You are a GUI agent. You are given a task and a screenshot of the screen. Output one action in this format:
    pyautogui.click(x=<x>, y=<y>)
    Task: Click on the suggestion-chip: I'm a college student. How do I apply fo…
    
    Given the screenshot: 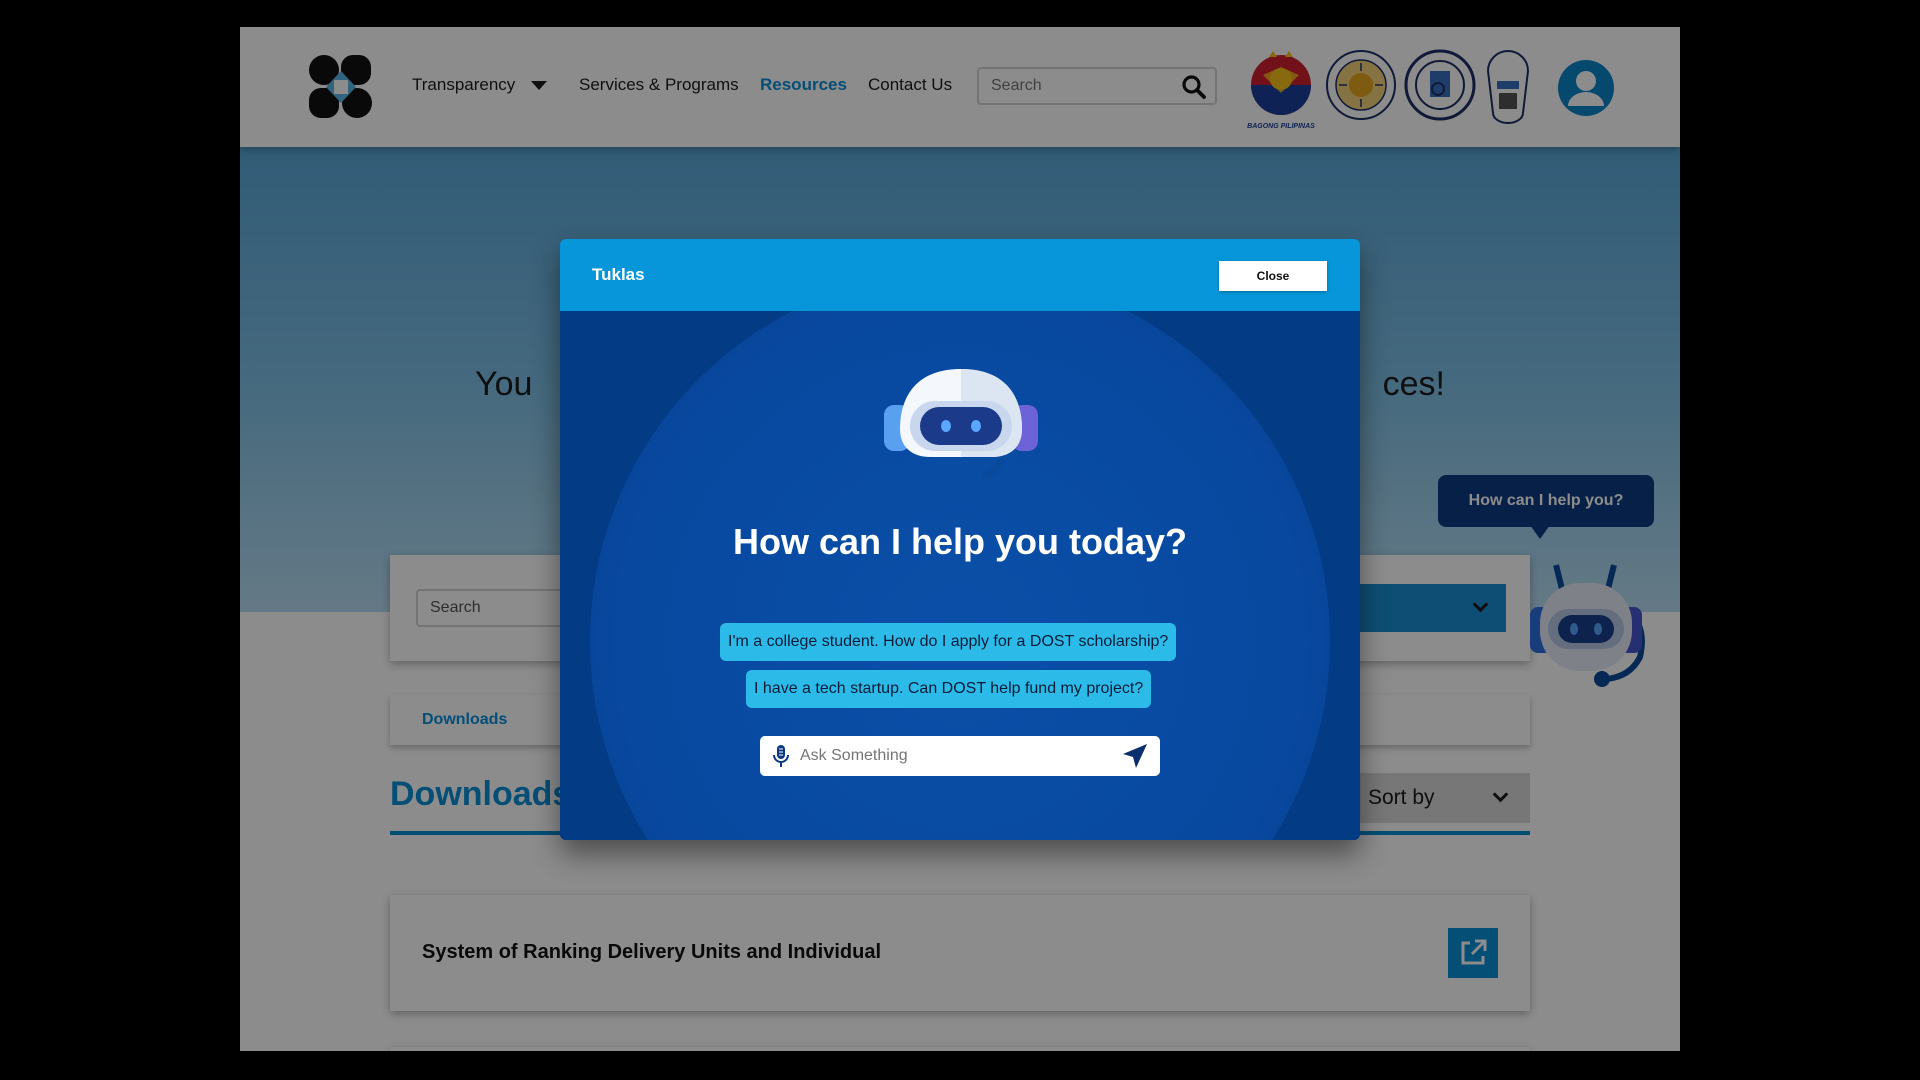 What is the action you would take?
    pyautogui.click(x=948, y=642)
    